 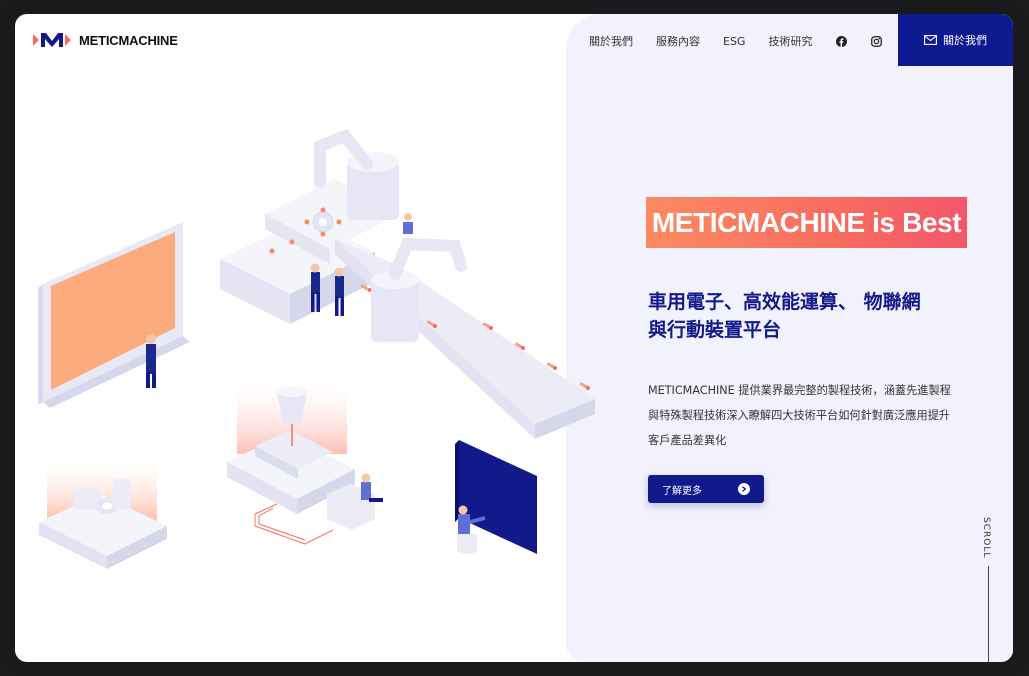 I want to click on nav-item-about: 關於我們, so click(x=611, y=41).